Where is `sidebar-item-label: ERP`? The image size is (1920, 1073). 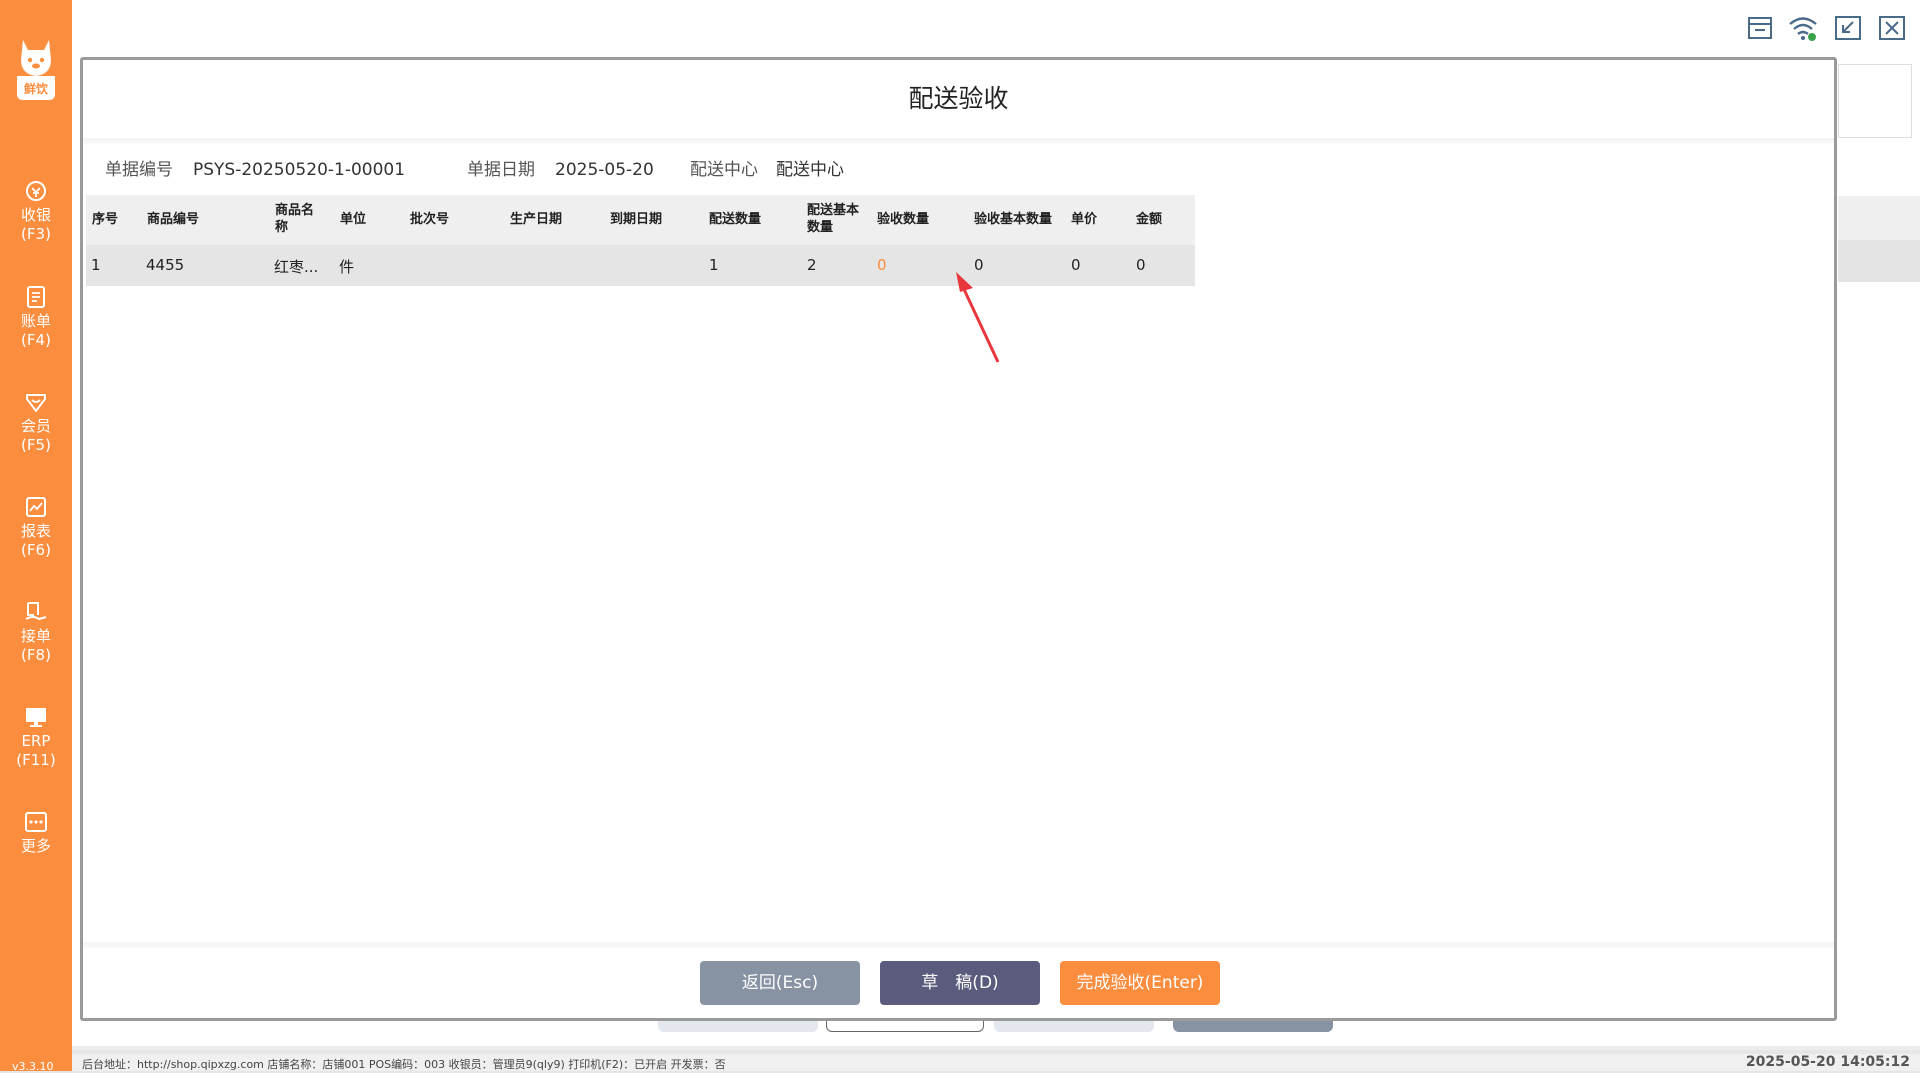 sidebar-item-label: ERP is located at coordinates (36, 741).